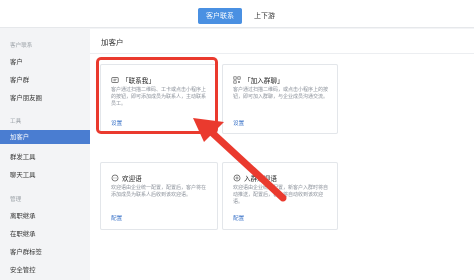 This screenshot has height=280, width=474. I want to click on card-description: 欢迎语由企业统一配置，配置后，客户将在添加成员为联系人后收到该欢迎语。, so click(159, 191).